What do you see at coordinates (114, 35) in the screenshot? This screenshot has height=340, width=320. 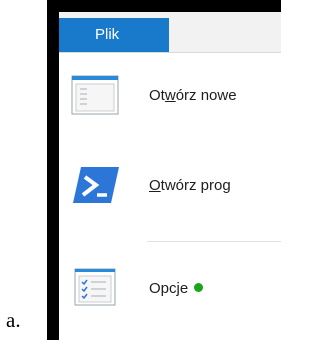 I see `tab-file: Plik` at bounding box center [114, 35].